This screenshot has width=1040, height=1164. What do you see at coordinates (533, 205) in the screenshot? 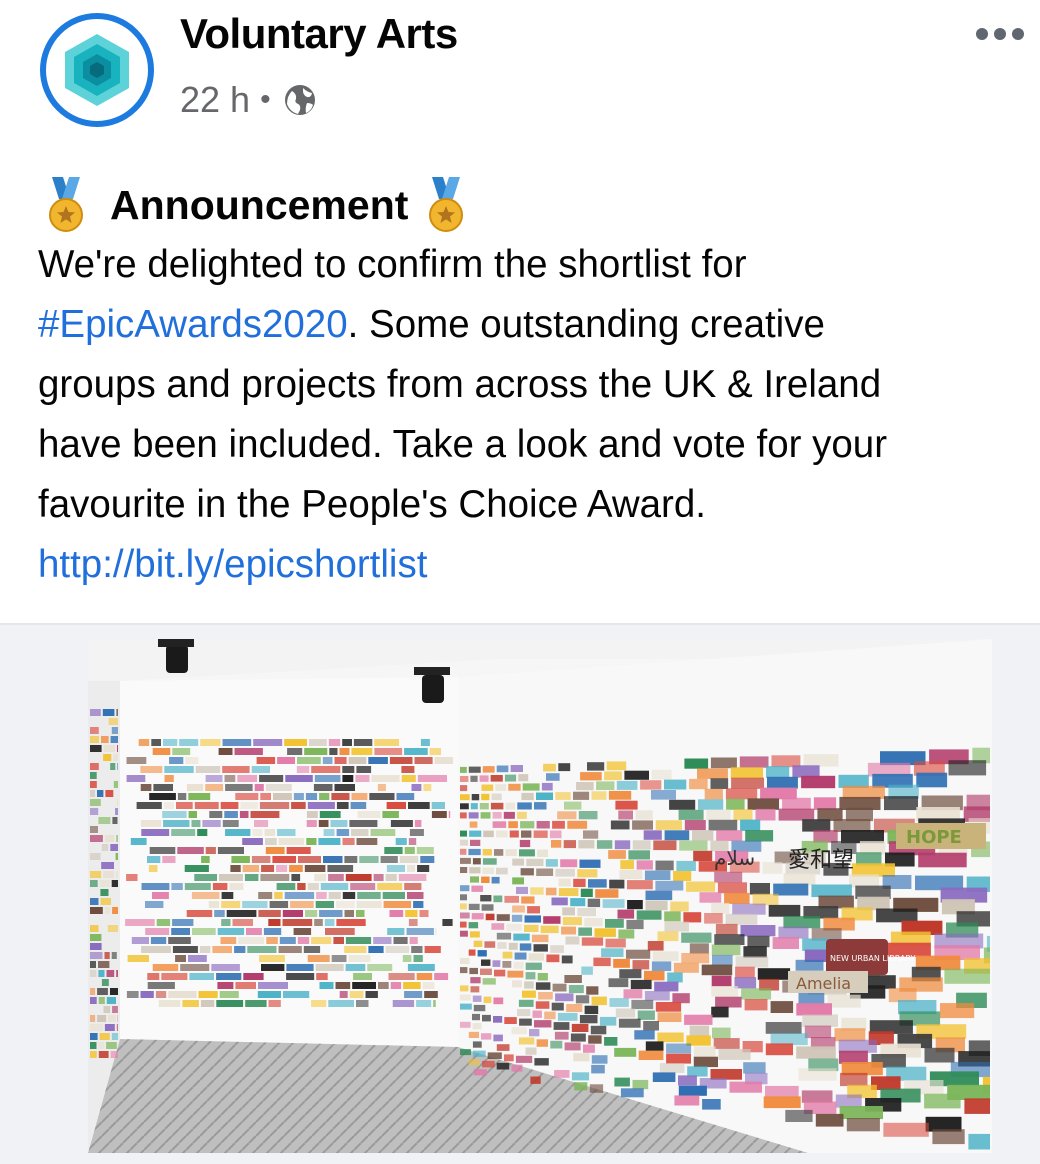
I see `announcement-heading: Announcement` at bounding box center [533, 205].